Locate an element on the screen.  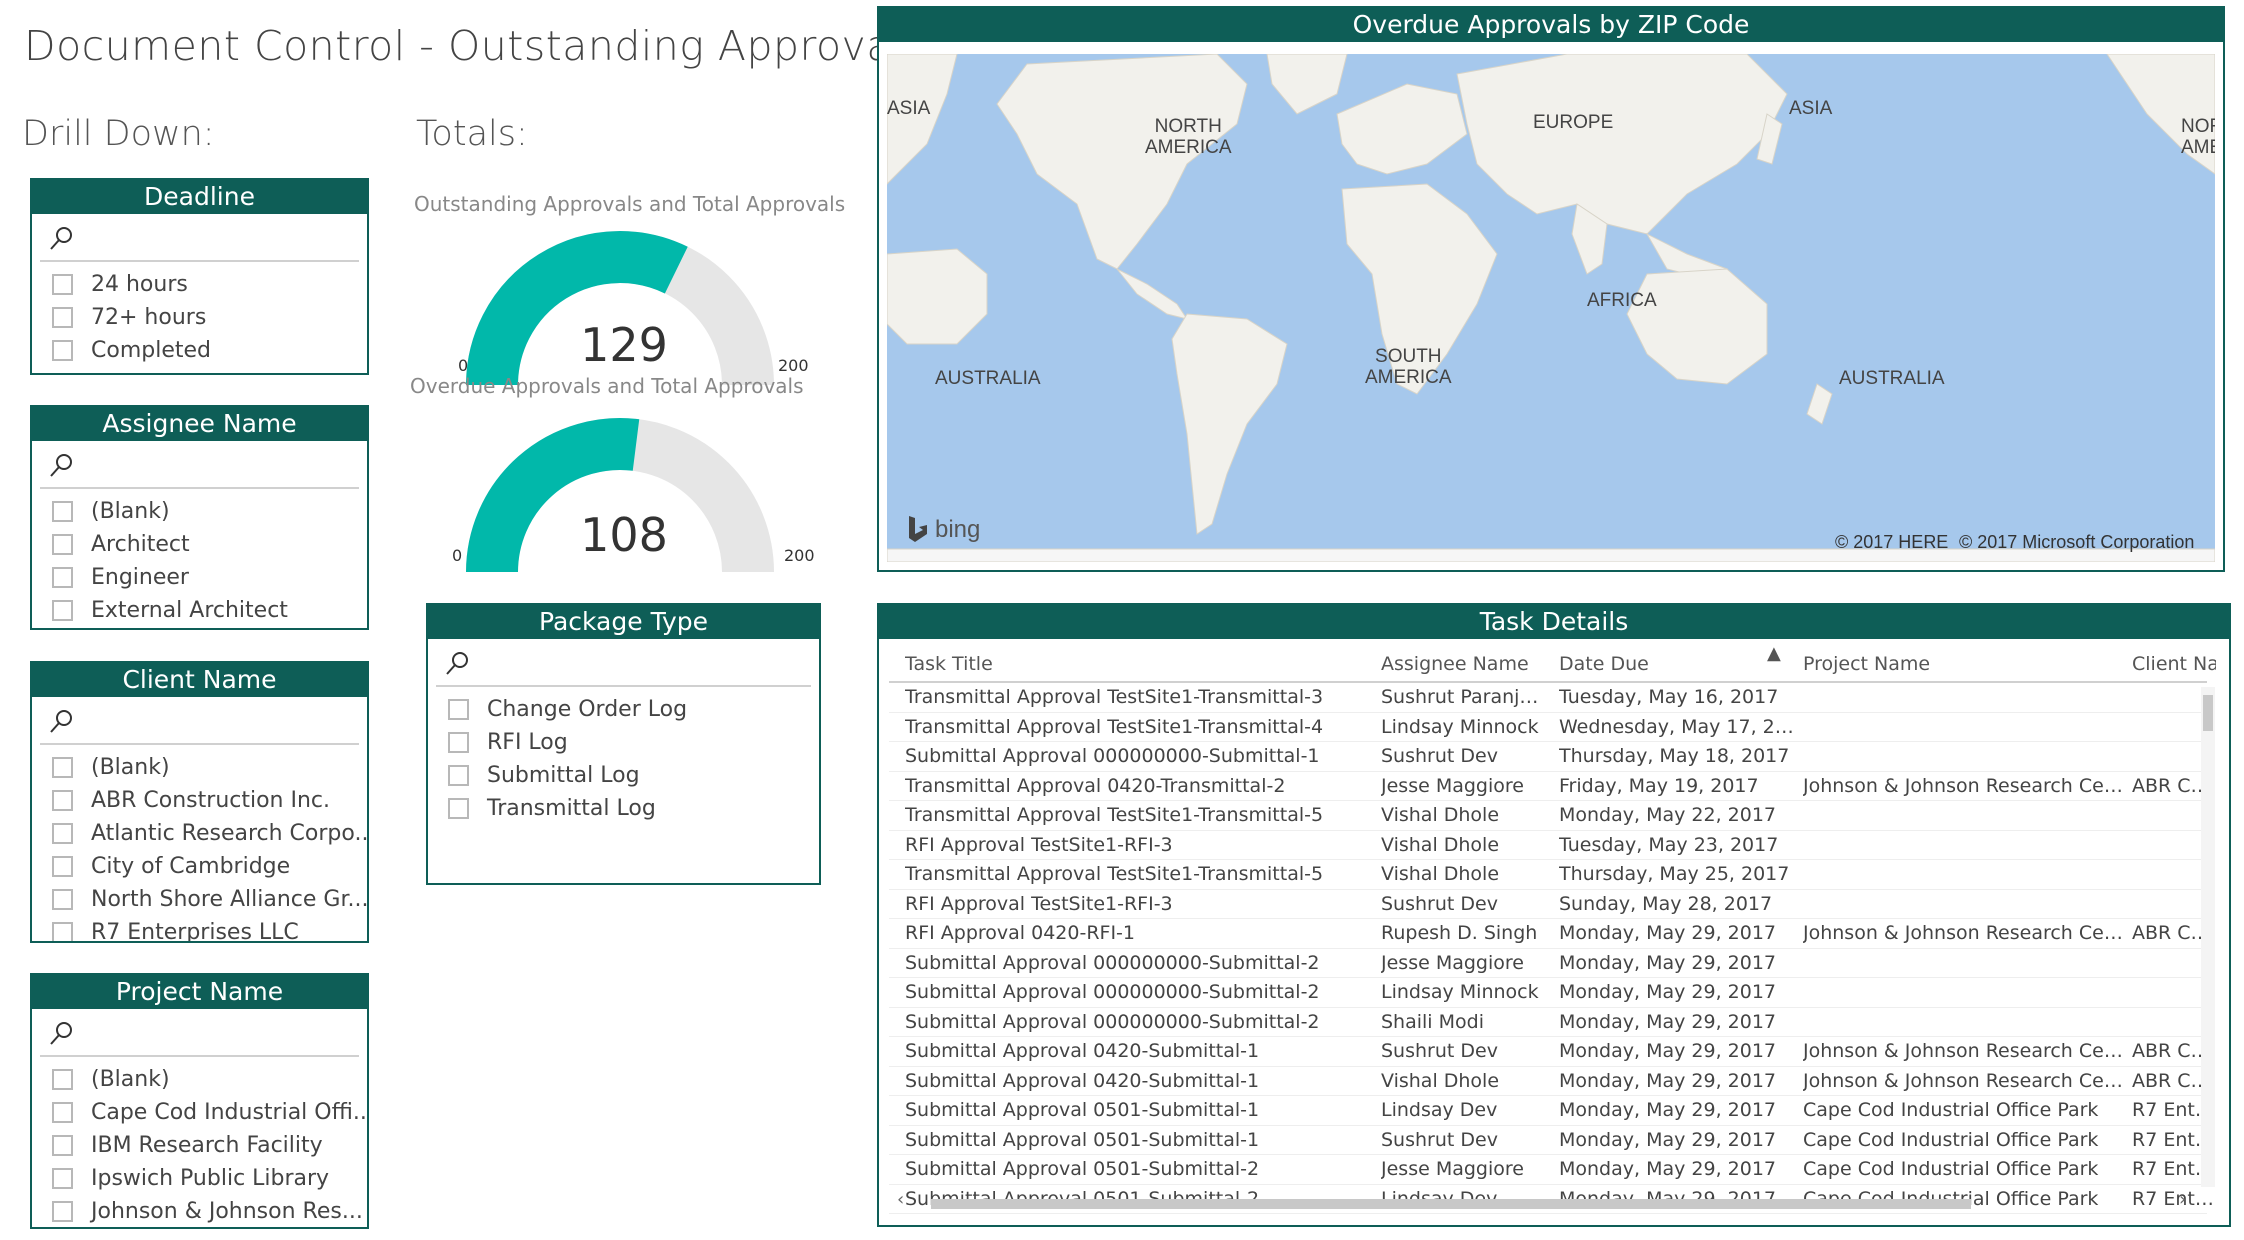
slicer-option: RFI Log is located at coordinates (633, 742).